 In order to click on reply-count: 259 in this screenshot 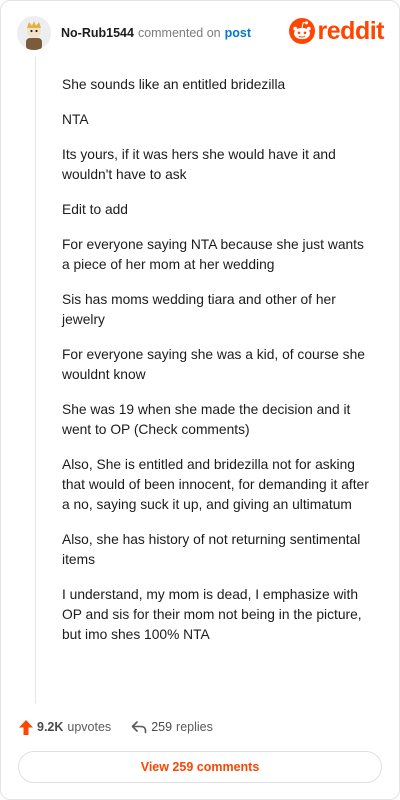, I will do `click(162, 727)`.